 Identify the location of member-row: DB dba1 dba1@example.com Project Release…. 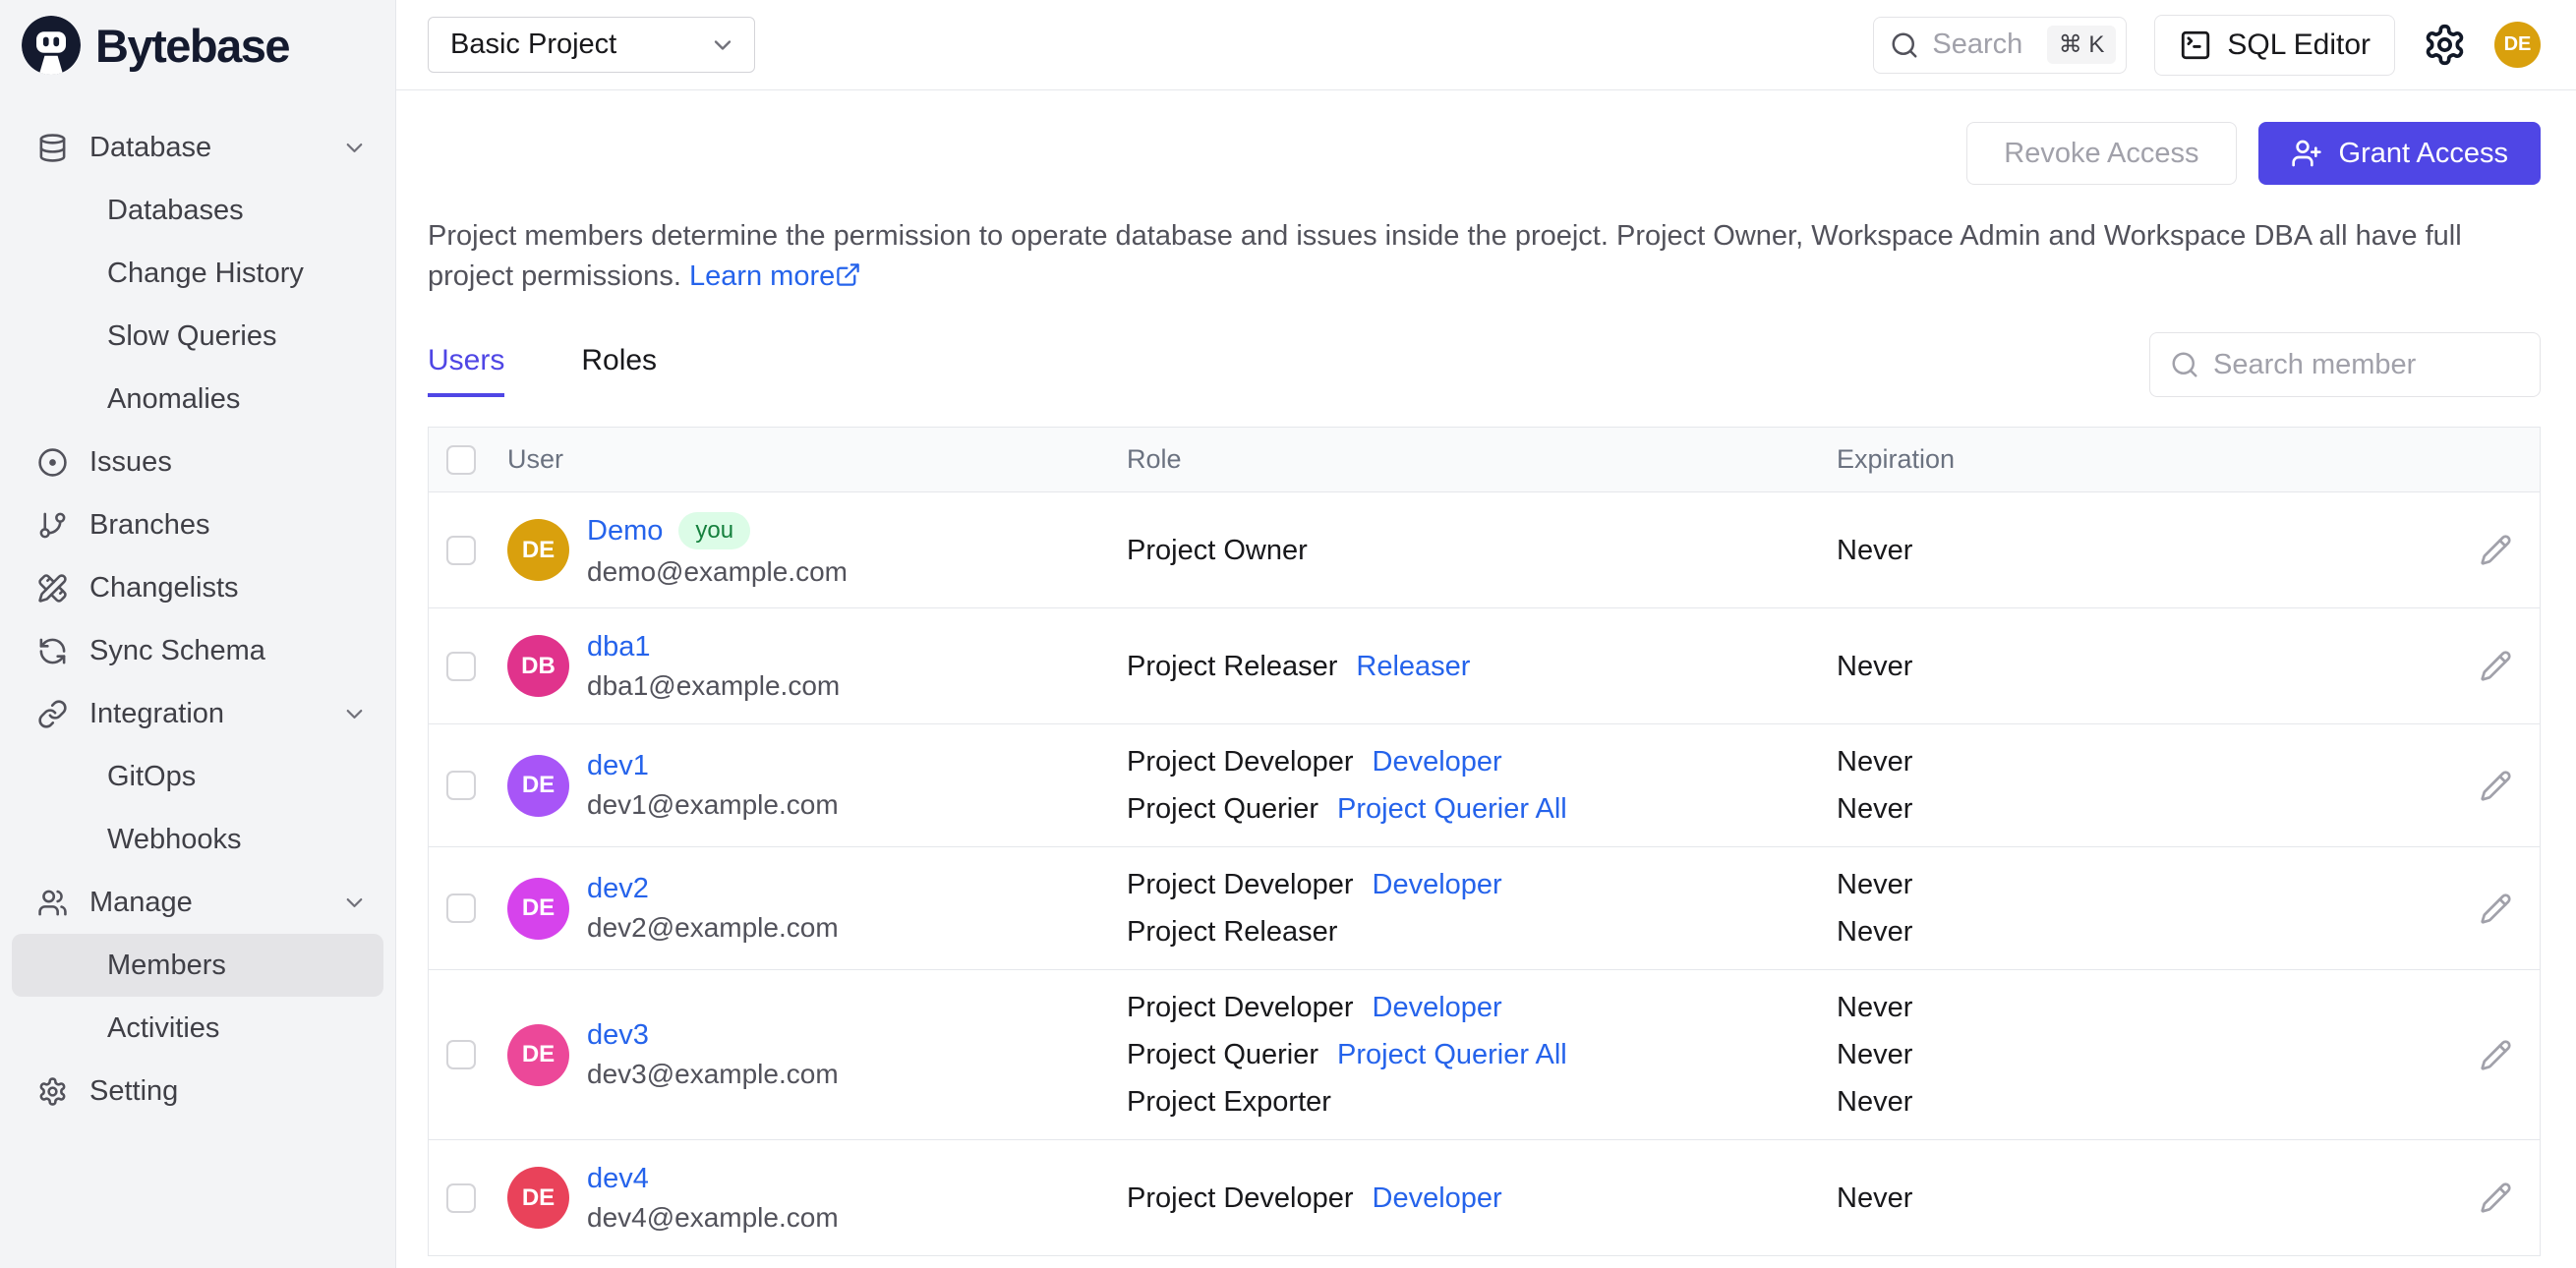
(1484, 666).